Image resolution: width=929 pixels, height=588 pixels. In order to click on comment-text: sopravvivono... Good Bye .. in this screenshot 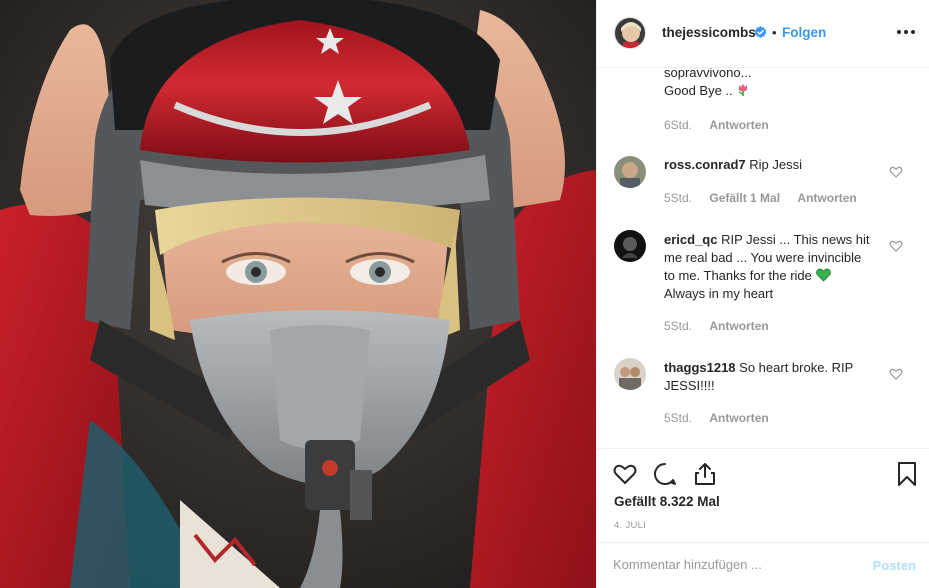, I will do `click(771, 84)`.